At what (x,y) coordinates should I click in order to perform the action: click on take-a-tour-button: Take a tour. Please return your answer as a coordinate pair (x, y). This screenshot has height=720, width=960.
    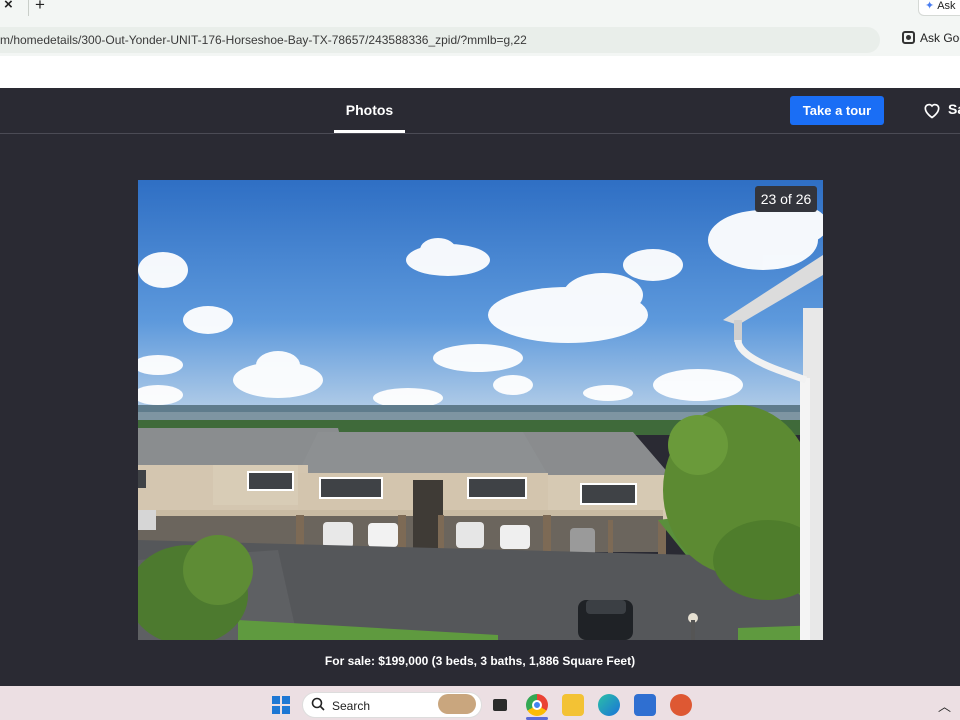
    Looking at the image, I should click on (837, 110).